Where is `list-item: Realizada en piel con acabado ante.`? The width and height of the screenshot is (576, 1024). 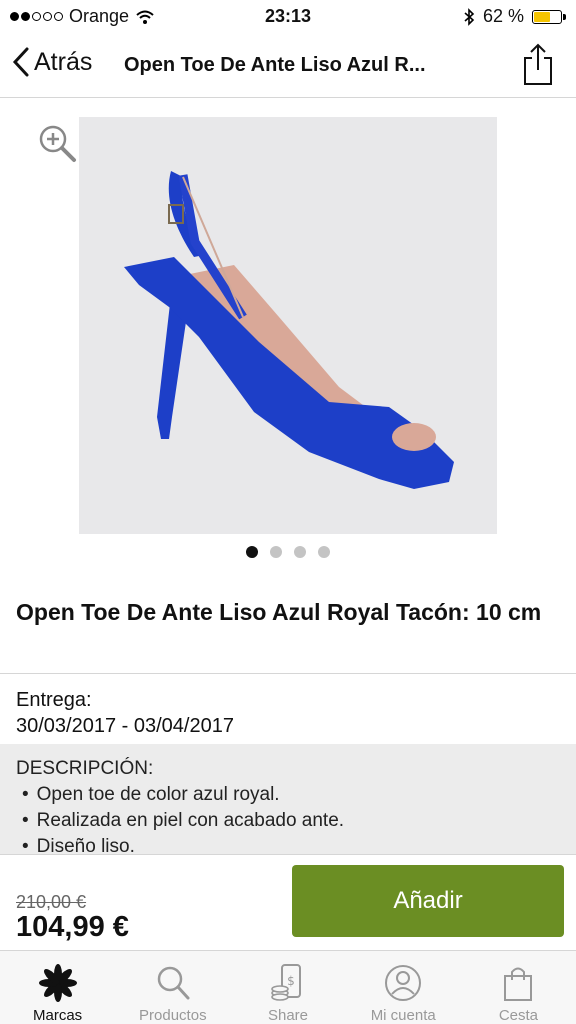 list-item: Realizada en piel con acabado ante. is located at coordinates (288, 821).